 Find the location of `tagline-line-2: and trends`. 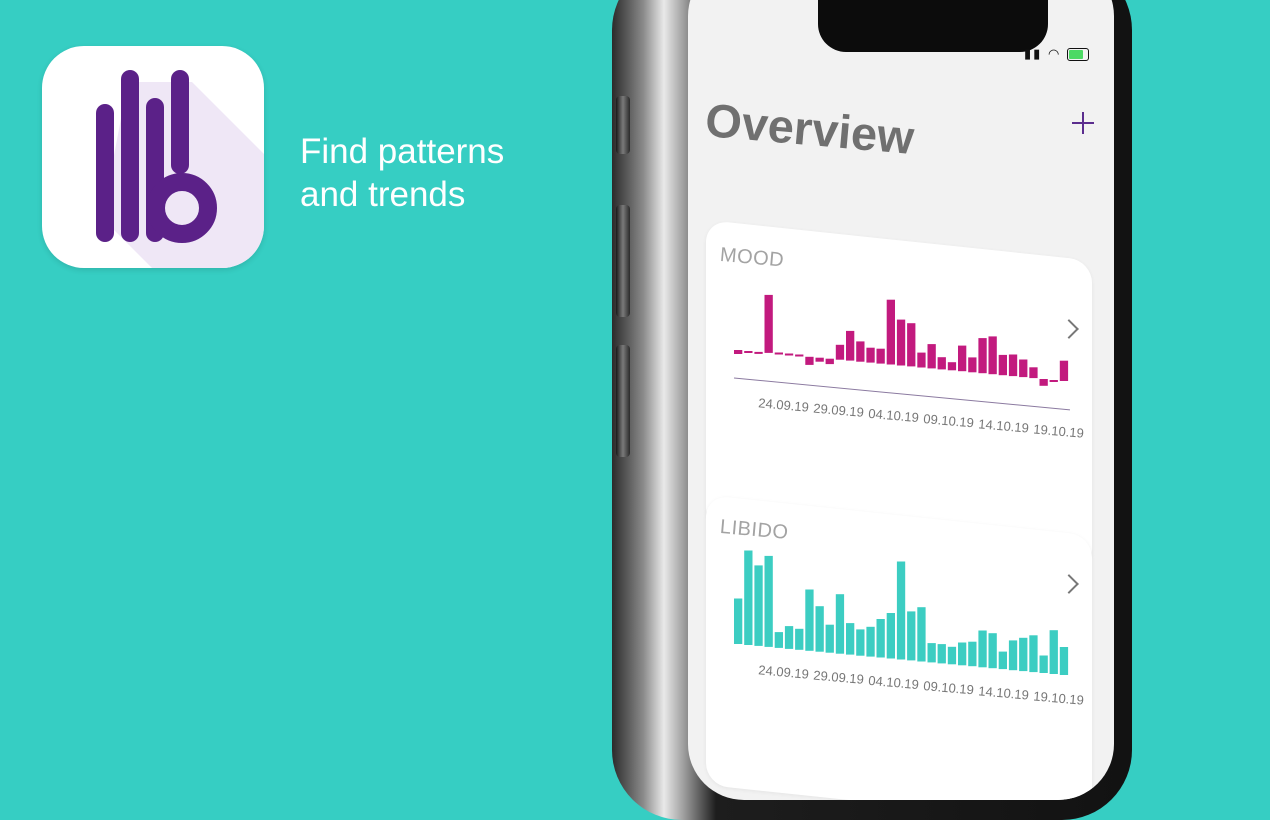

tagline-line-2: and trends is located at coordinates (383, 194).